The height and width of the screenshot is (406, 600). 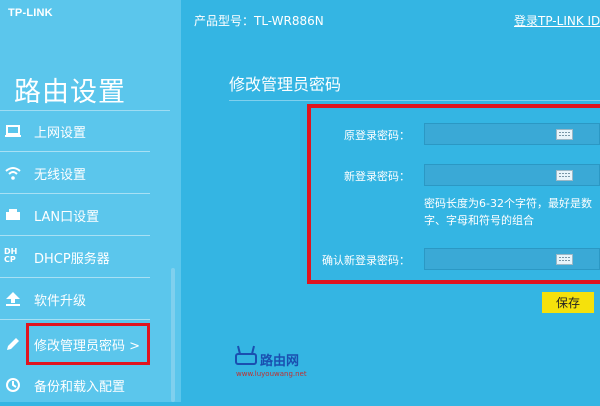 I want to click on wifi-icon, so click(x=13, y=173).